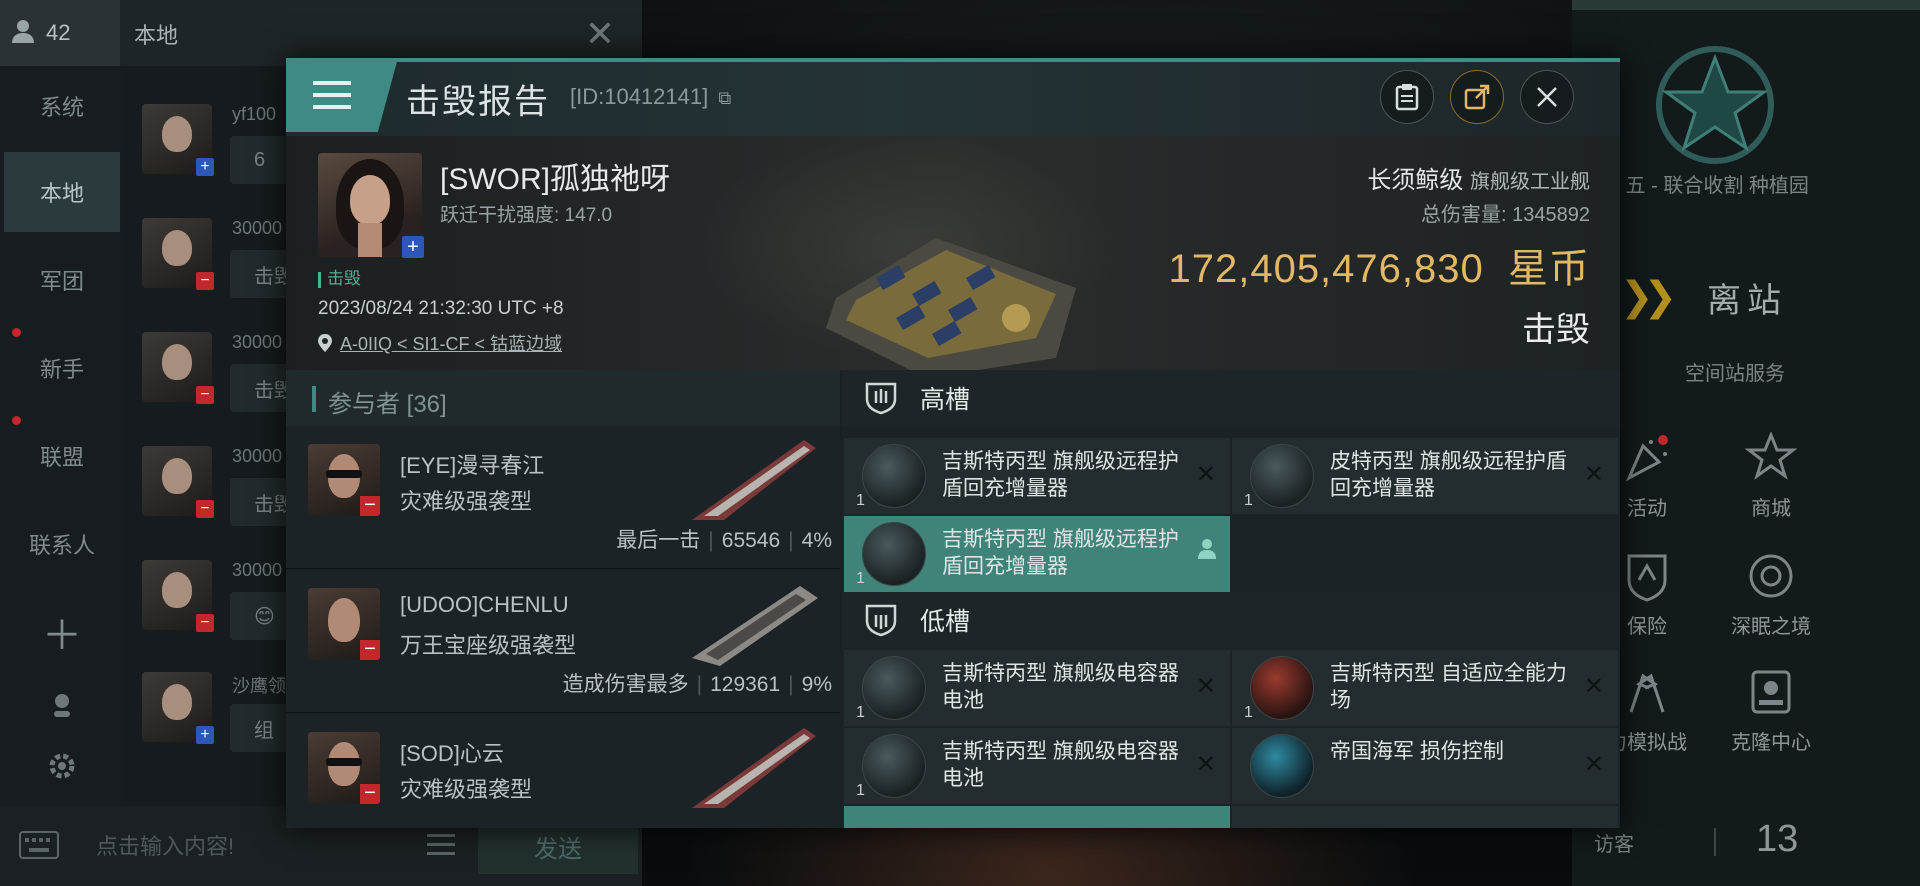 The image size is (1920, 886). Describe the element at coordinates (62, 192) in the screenshot. I see `nav-item-local: 本地` at that location.